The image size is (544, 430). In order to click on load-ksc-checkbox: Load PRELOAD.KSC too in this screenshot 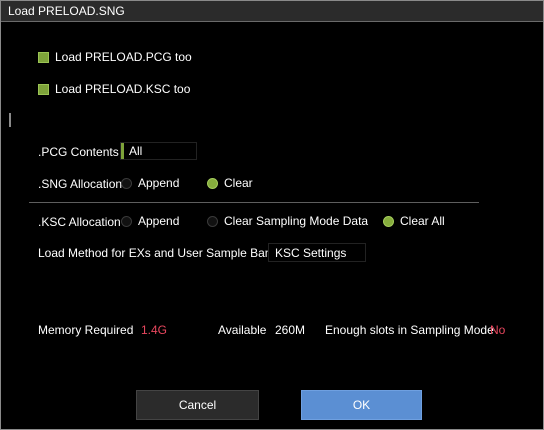, I will do `click(114, 89)`.